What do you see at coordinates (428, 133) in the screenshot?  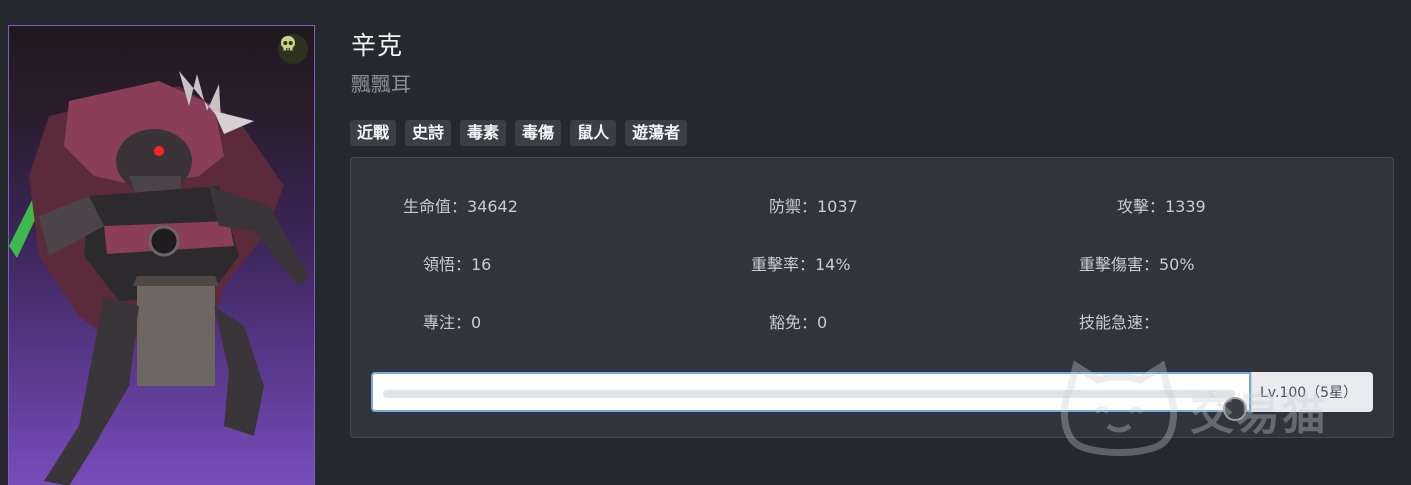 I see `tag-epic: 史詩` at bounding box center [428, 133].